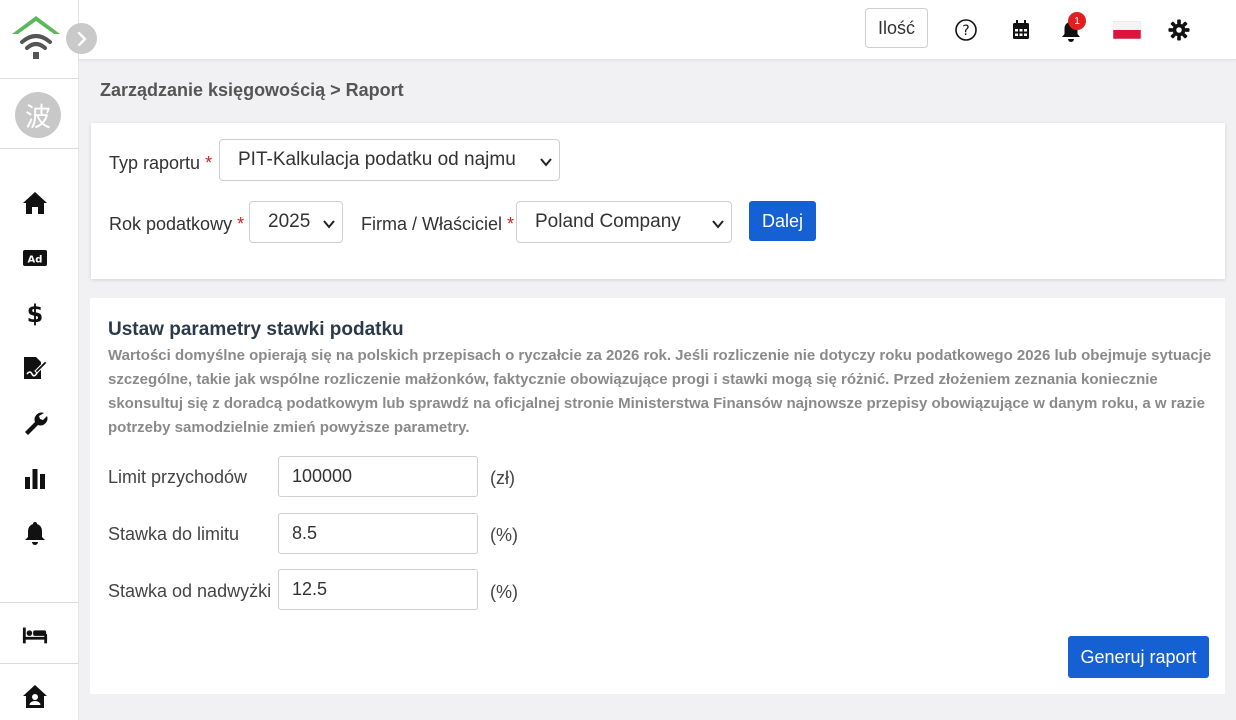  Describe the element at coordinates (504, 535) in the screenshot. I see `rate-under-limit-unit: (%)` at that location.